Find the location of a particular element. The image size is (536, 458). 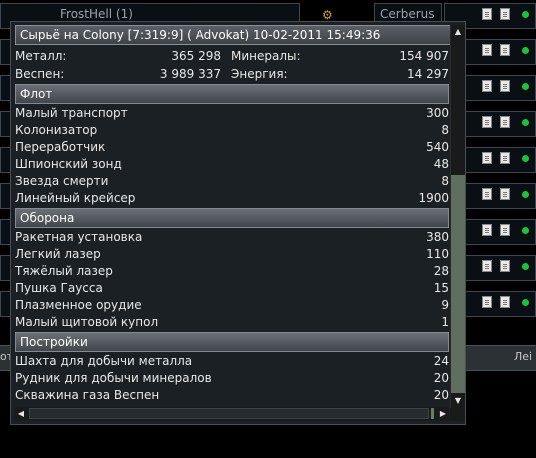

item-label: Звезда смерти is located at coordinates (62, 181).